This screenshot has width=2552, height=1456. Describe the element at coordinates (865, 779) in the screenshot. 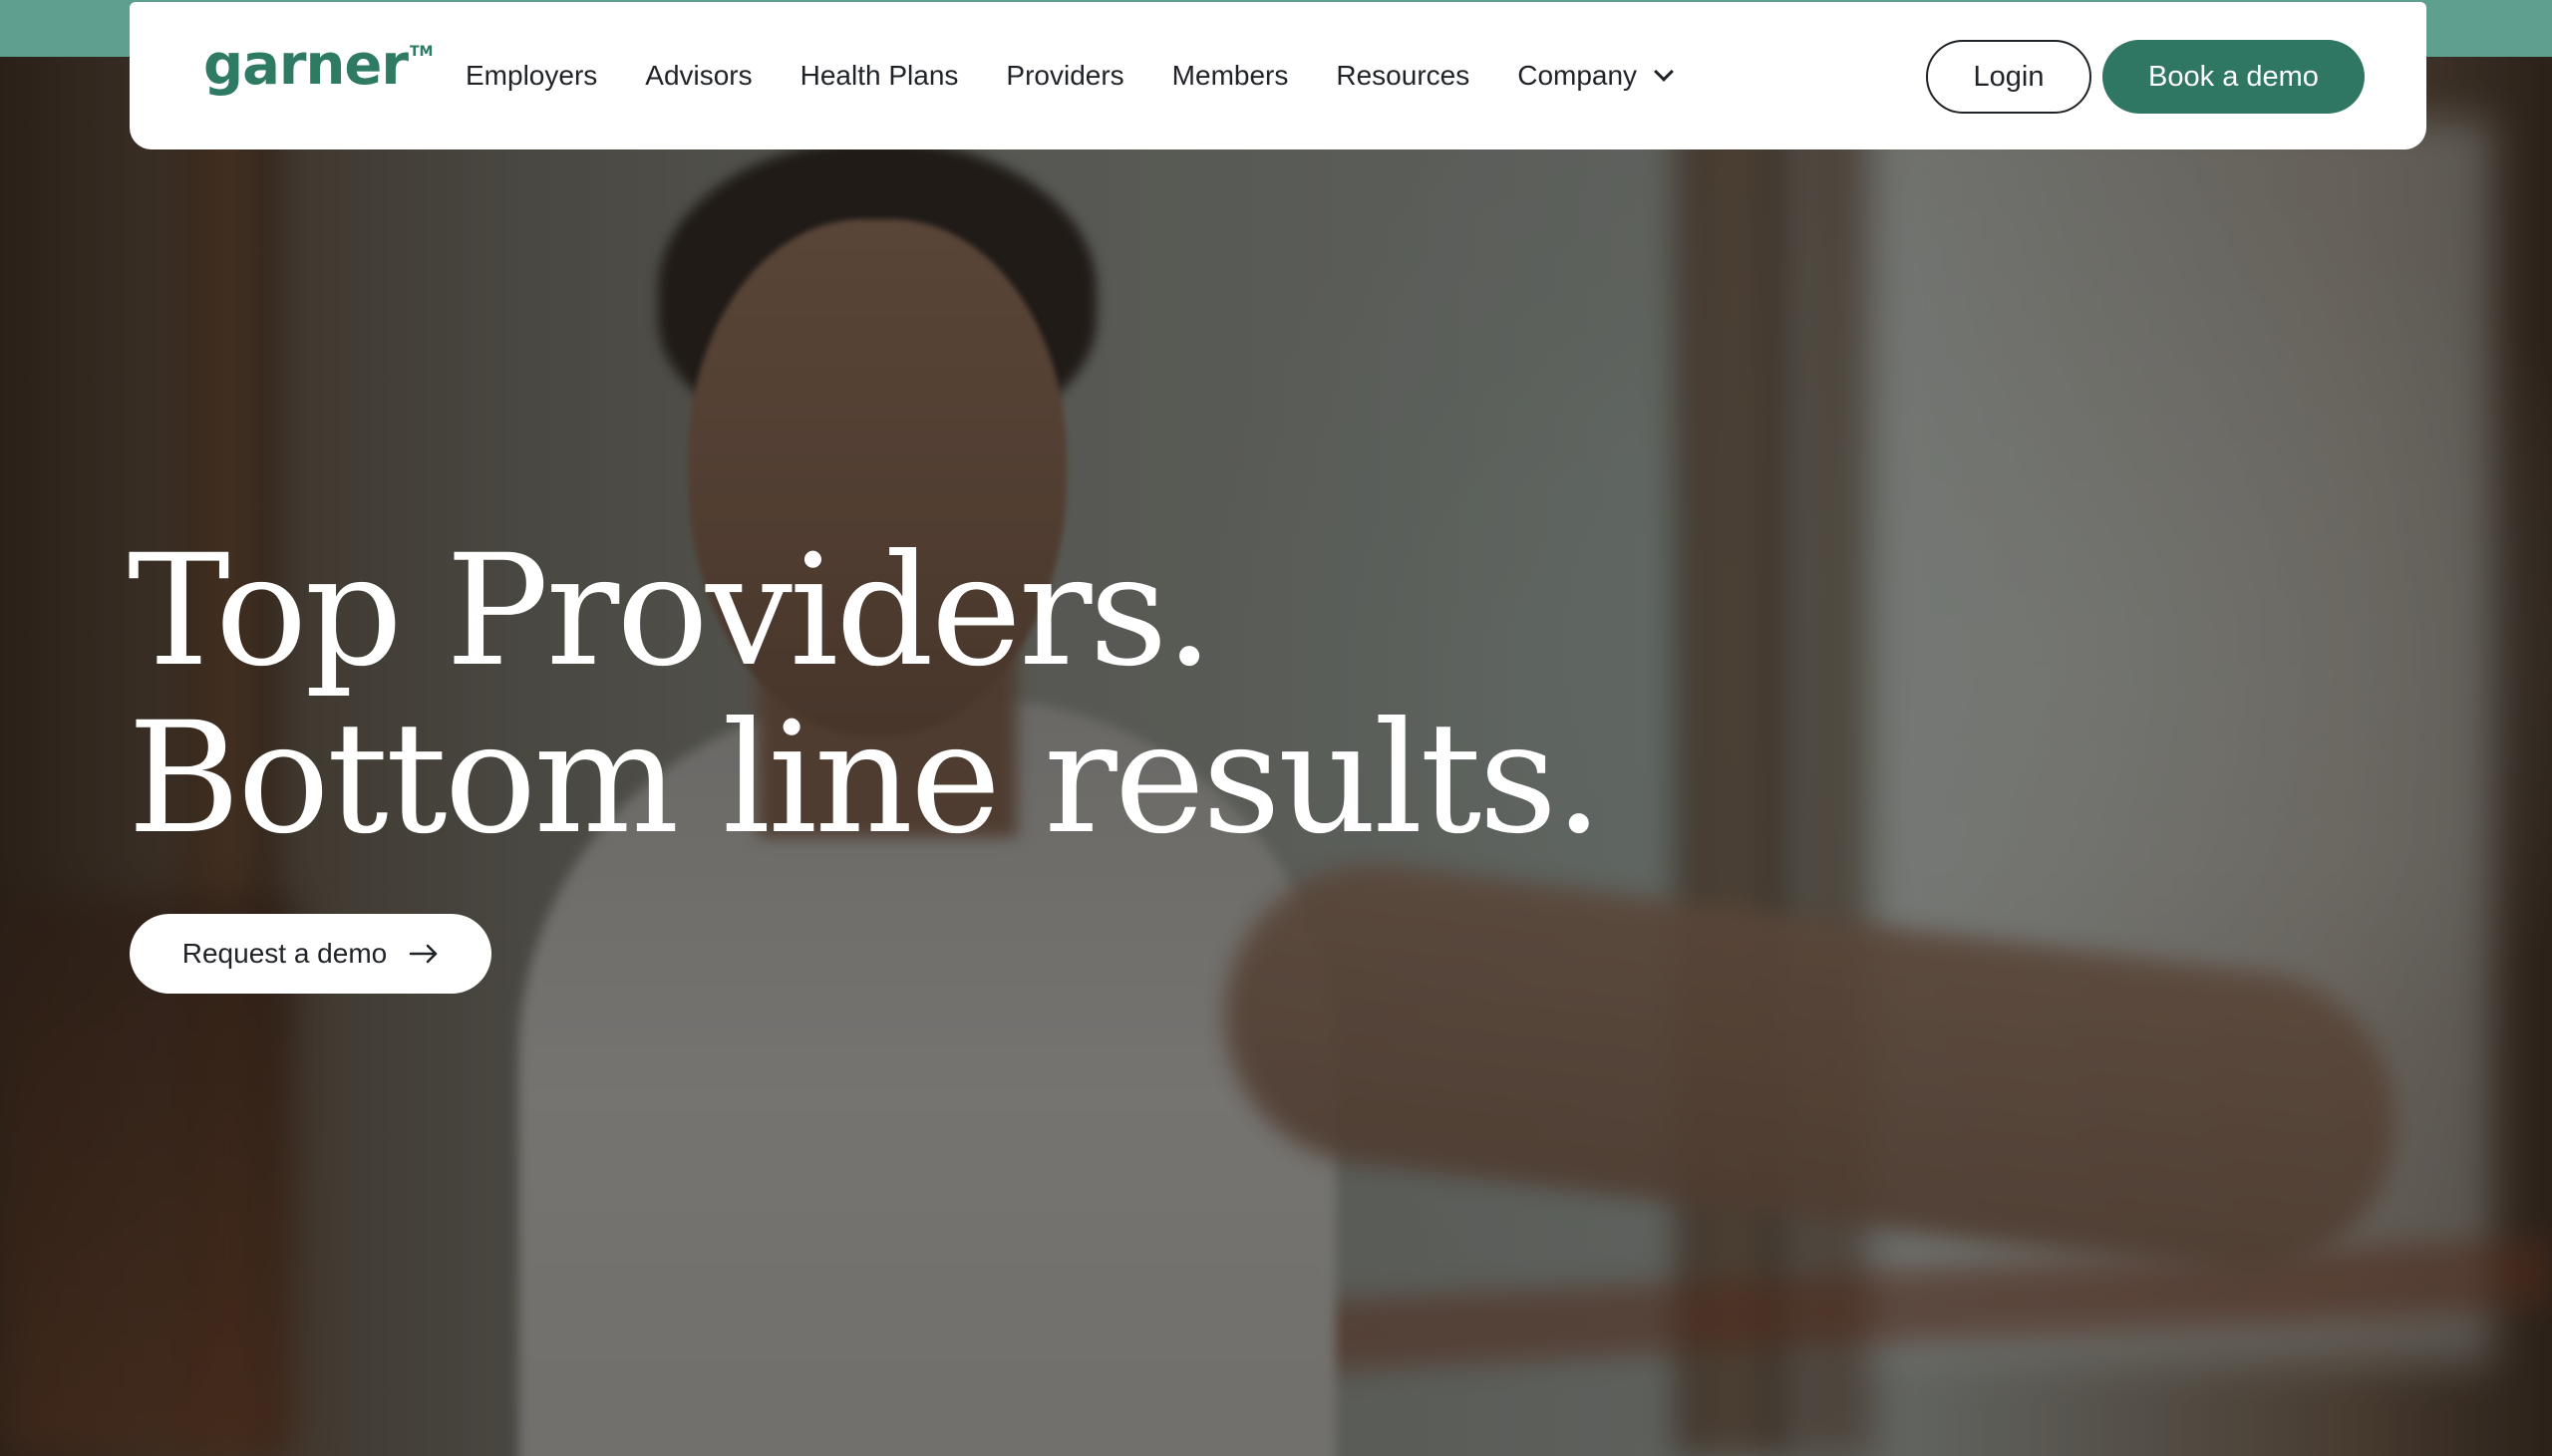

I see `headline-line-2: Bottom line results.` at that location.